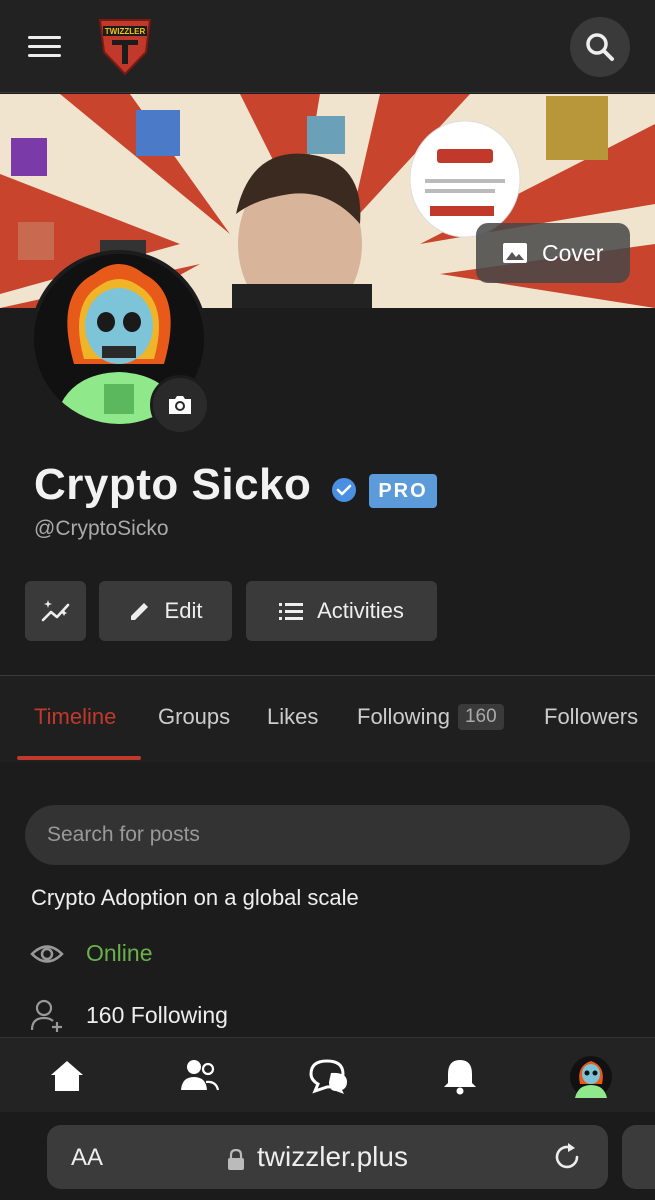 This screenshot has height=1200, width=655. Describe the element at coordinates (79, 758) in the screenshot. I see `active-tab-indicator` at that location.